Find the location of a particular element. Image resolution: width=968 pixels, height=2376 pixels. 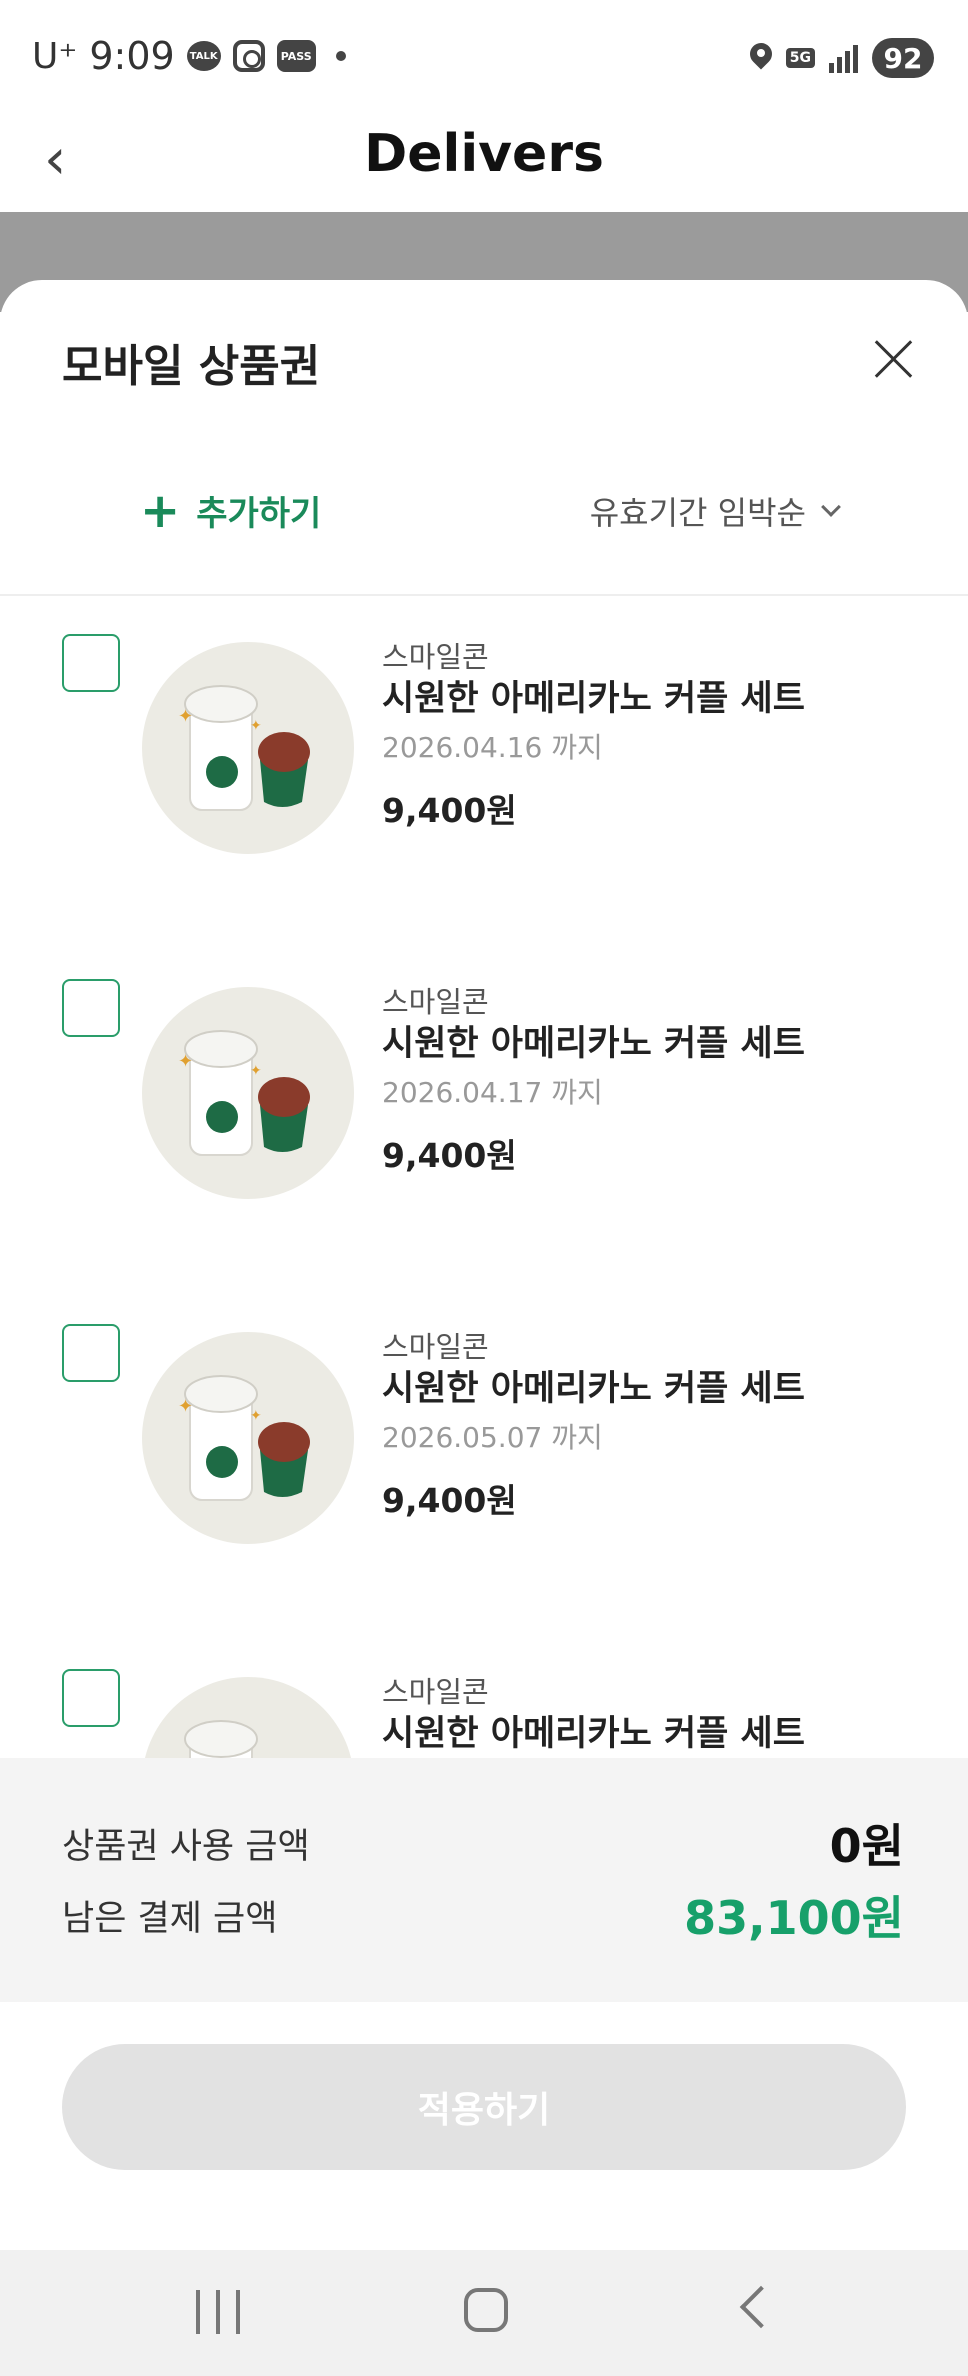

item-expiry: 2026.04.16 까지 is located at coordinates (492, 747).